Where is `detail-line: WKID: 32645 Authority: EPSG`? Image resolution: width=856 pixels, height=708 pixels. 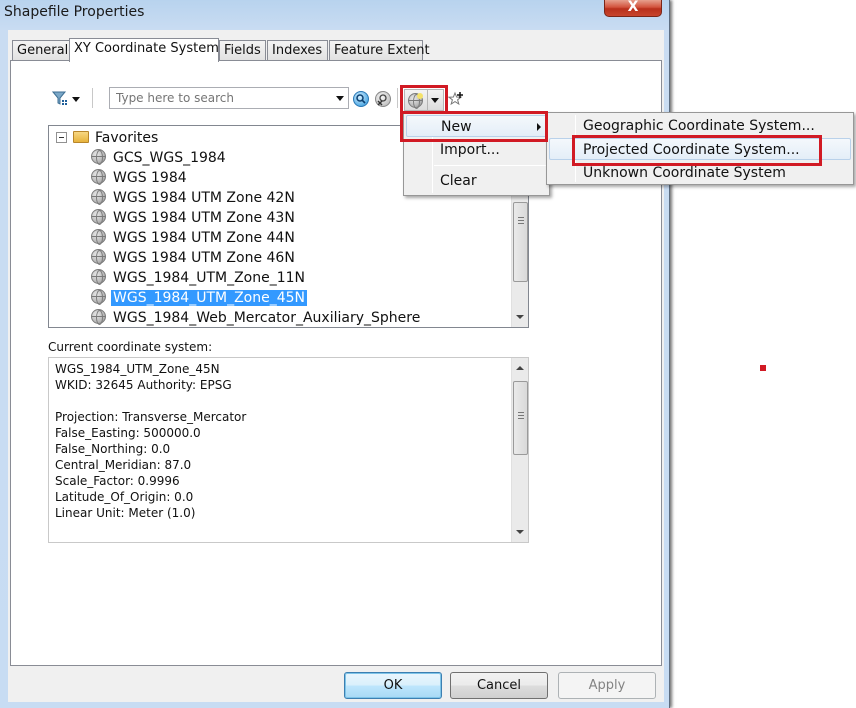
detail-line: WKID: 32645 Authority: EPSG is located at coordinates (143, 385).